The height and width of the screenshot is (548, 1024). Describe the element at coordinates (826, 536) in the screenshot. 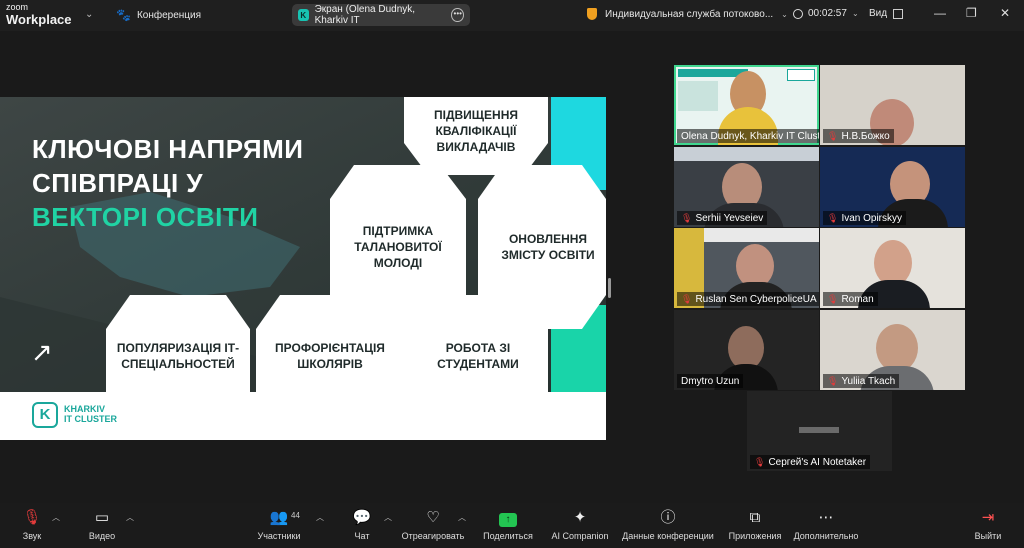

I see `more-label: Дополнительно` at that location.